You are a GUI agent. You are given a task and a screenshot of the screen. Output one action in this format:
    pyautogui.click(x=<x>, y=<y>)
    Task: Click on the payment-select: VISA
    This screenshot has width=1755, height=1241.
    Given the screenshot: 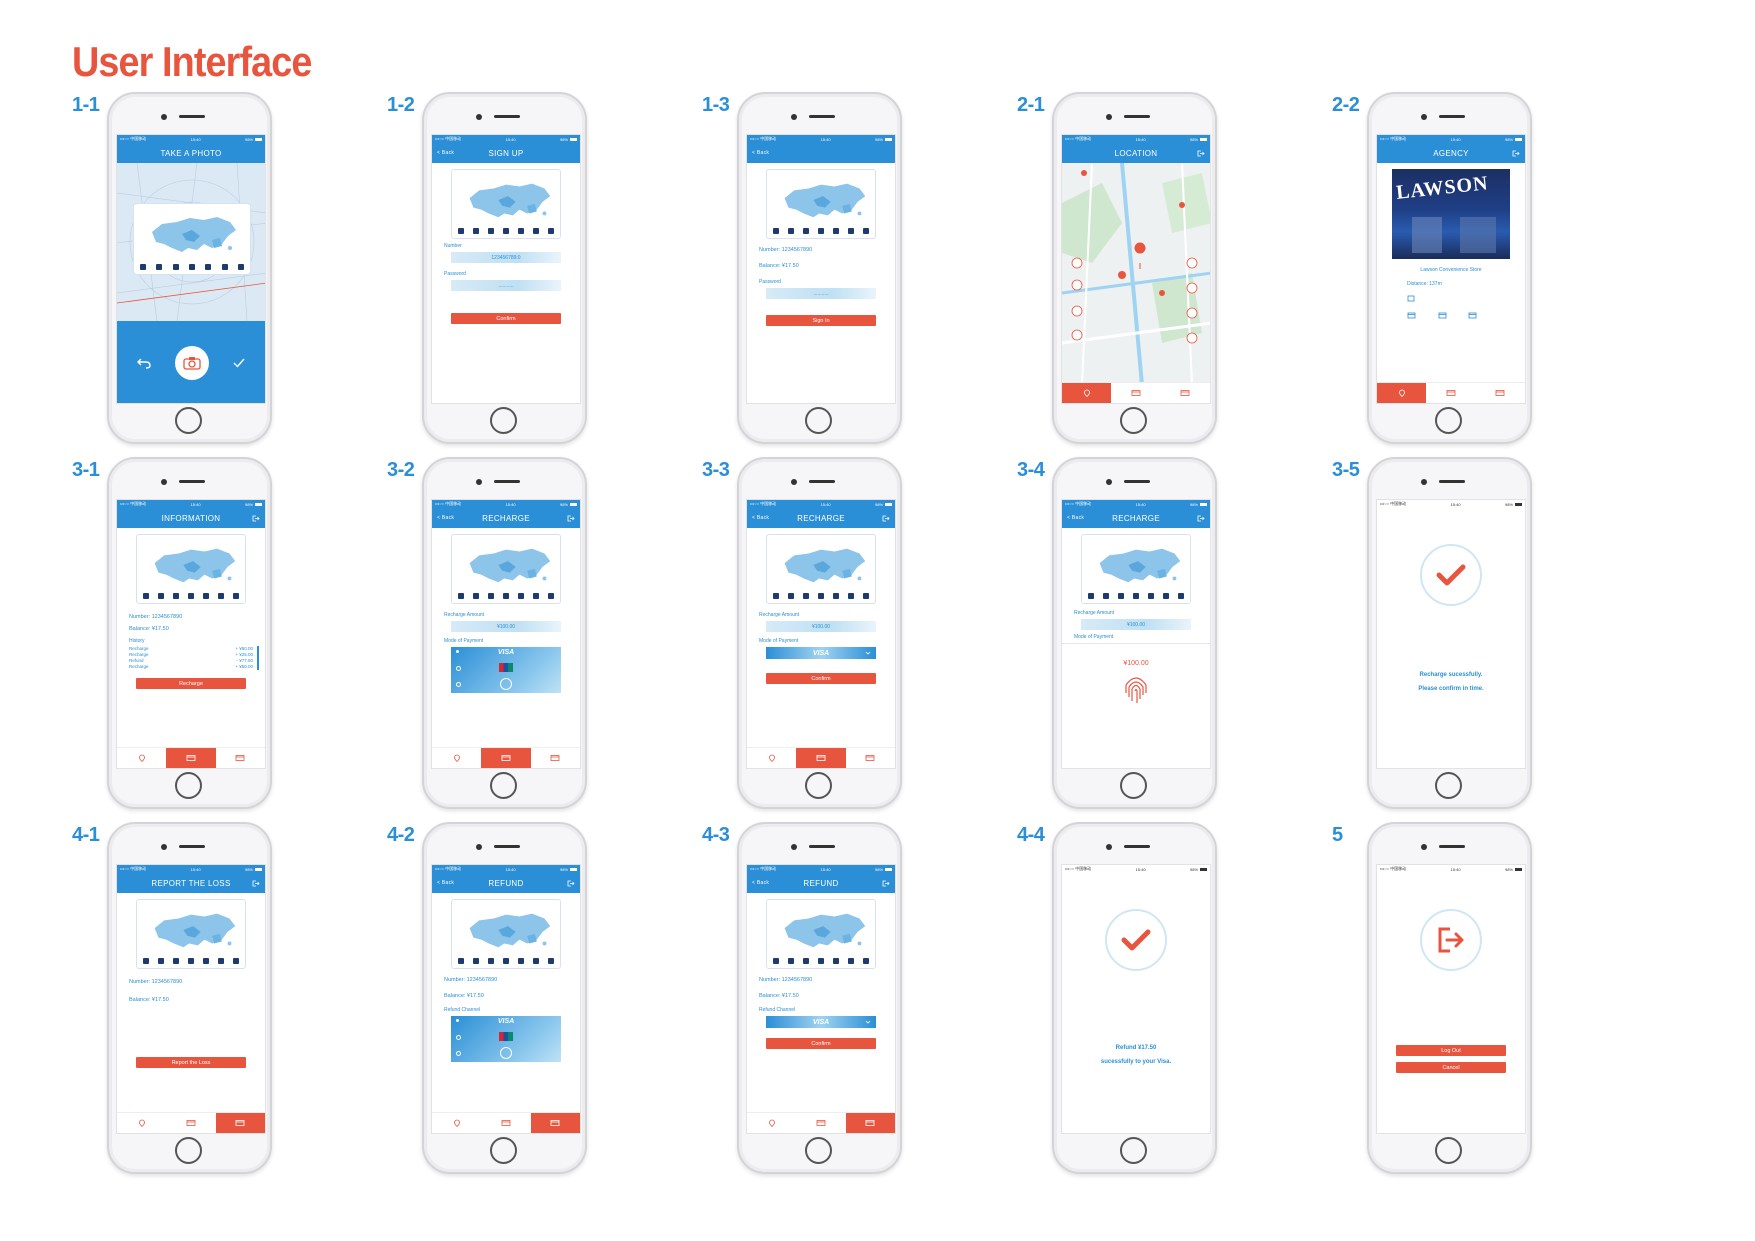 What is the action you would take?
    pyautogui.click(x=821, y=653)
    